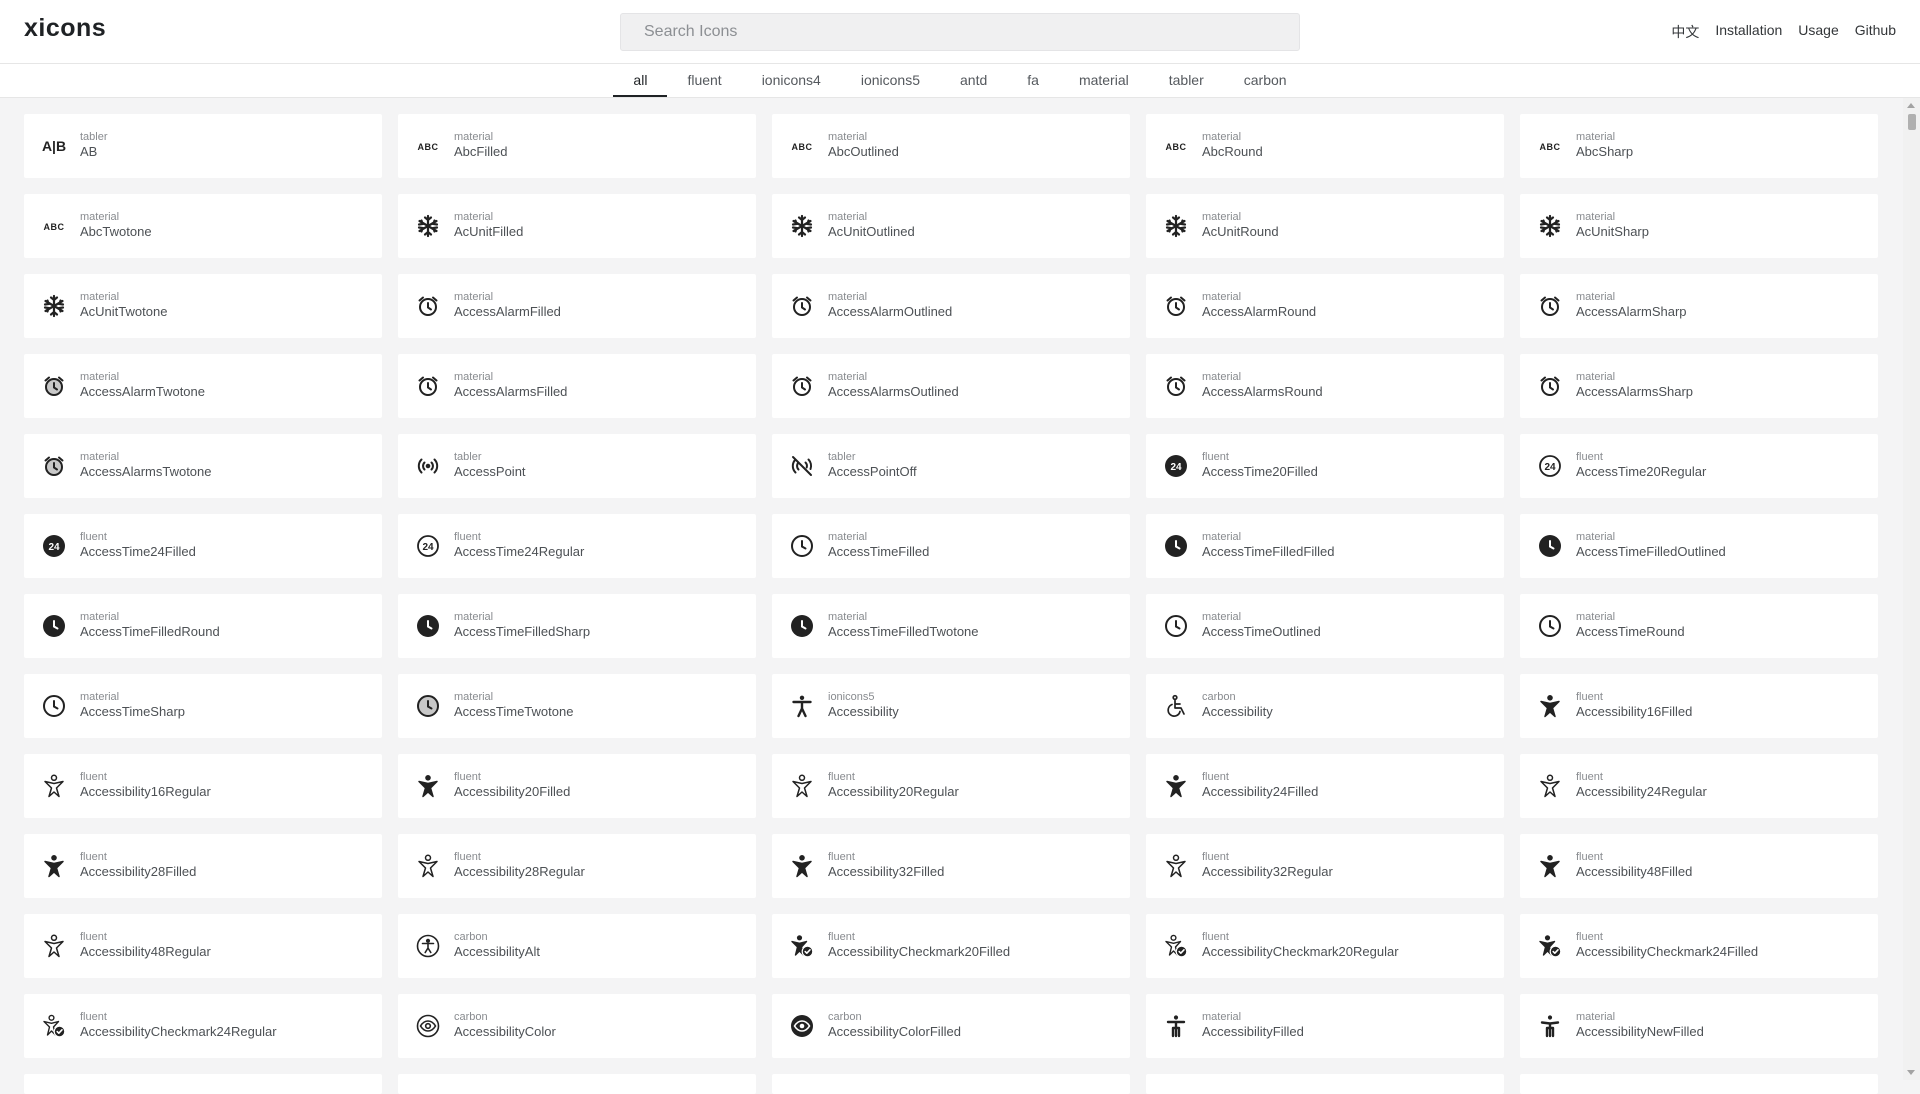 The image size is (1920, 1094). What do you see at coordinates (203, 386) in the screenshot?
I see `icon-card: material AccessAlarmTwotone` at bounding box center [203, 386].